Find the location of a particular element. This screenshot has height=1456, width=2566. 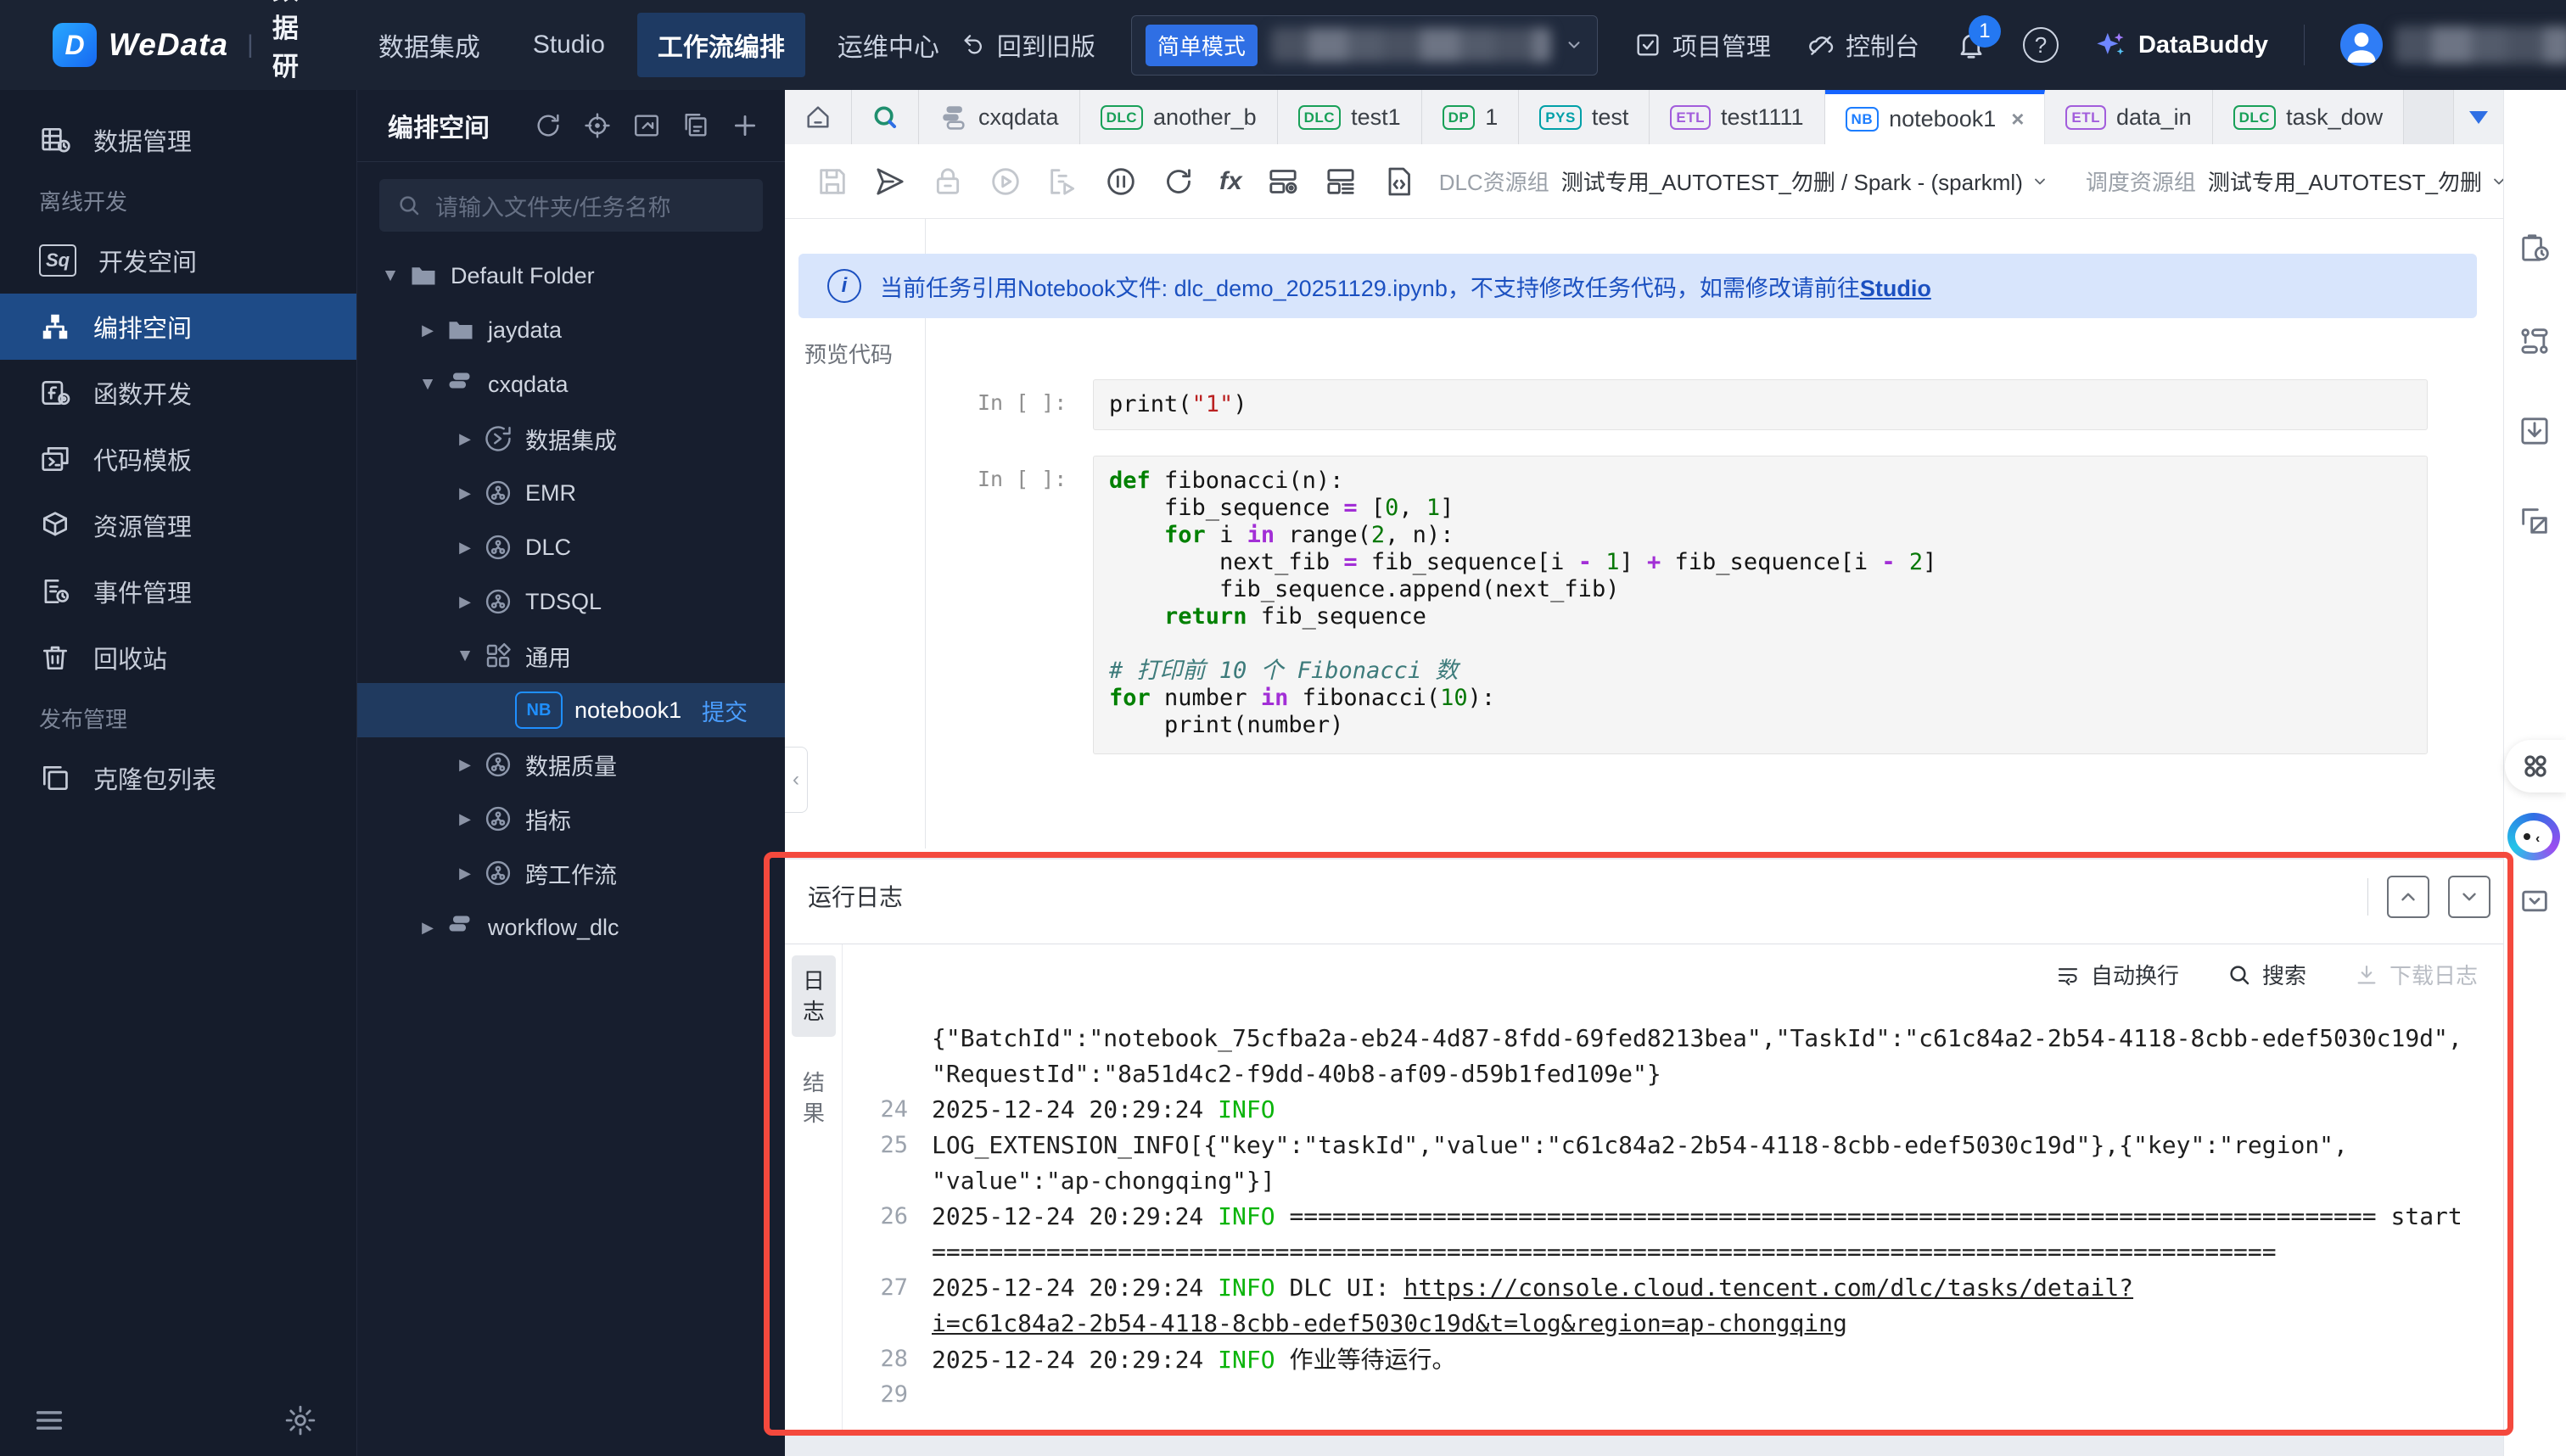

tab-cxqdata: cxqdata is located at coordinates (999, 117).